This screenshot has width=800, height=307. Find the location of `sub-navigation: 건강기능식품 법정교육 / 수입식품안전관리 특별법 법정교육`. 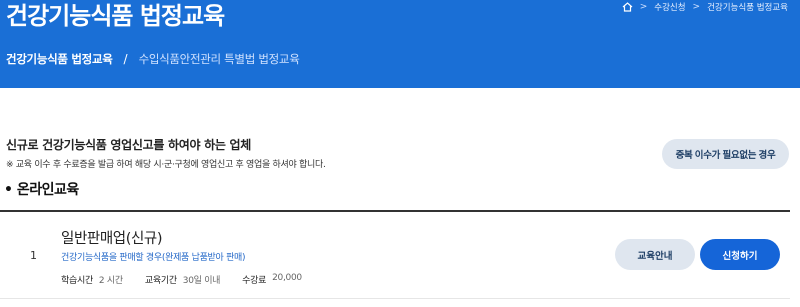

sub-navigation: 건강기능식품 법정교육 / 수입식품안전관리 특별법 법정교육 is located at coordinates (153, 59).